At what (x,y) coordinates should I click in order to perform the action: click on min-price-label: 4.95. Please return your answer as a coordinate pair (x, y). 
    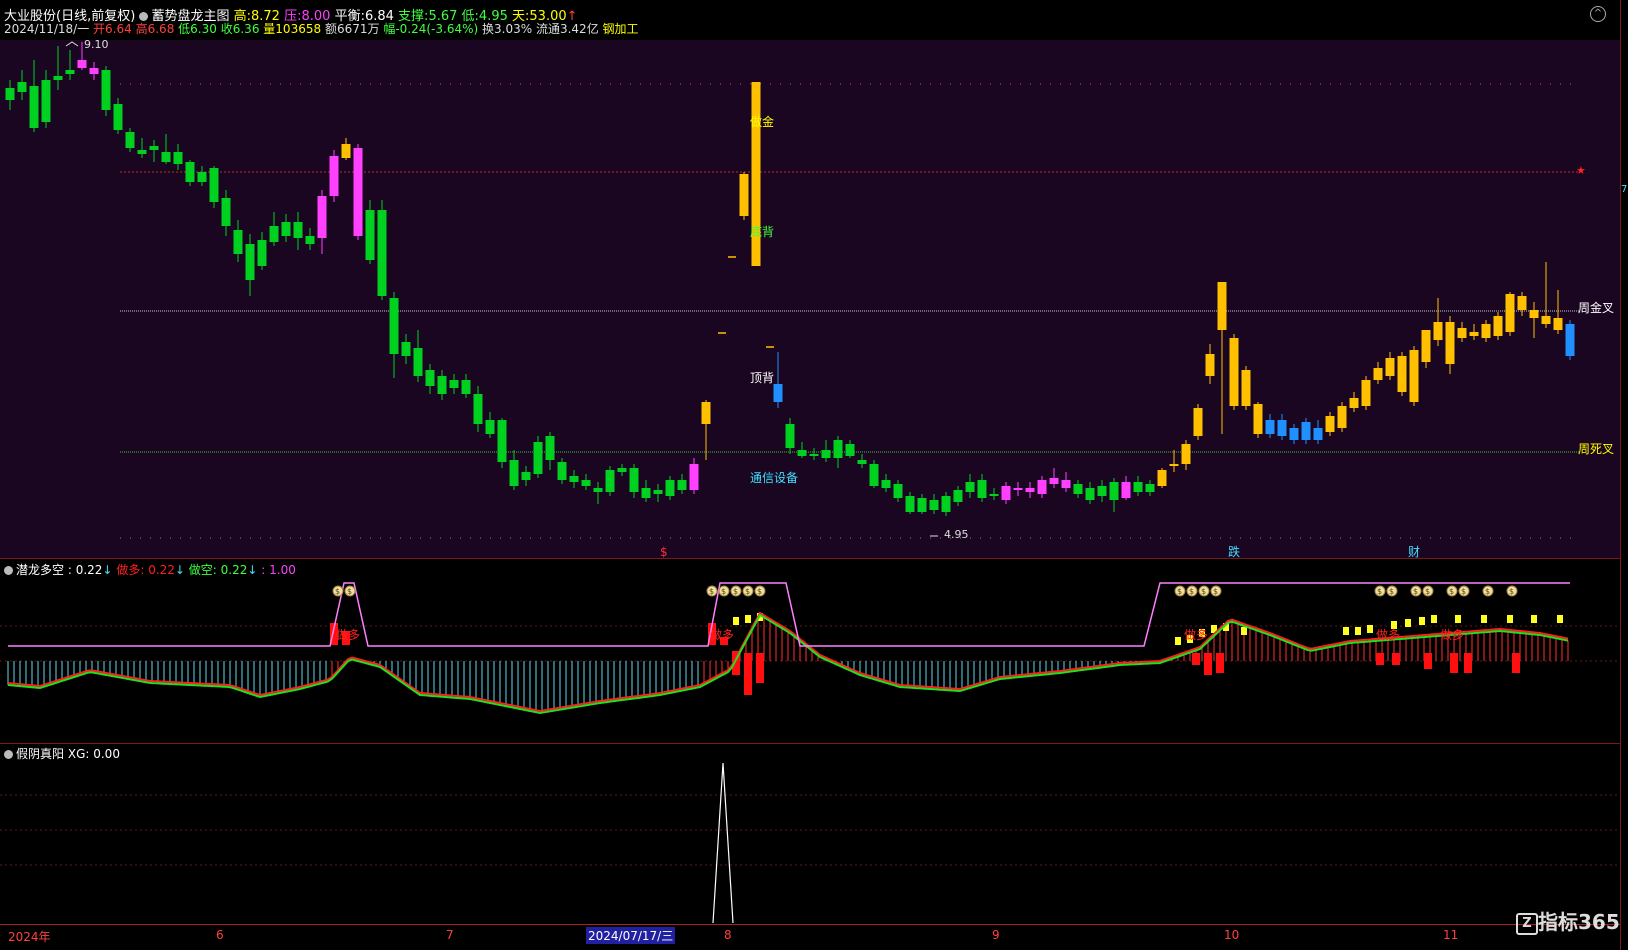
    Looking at the image, I should click on (956, 534).